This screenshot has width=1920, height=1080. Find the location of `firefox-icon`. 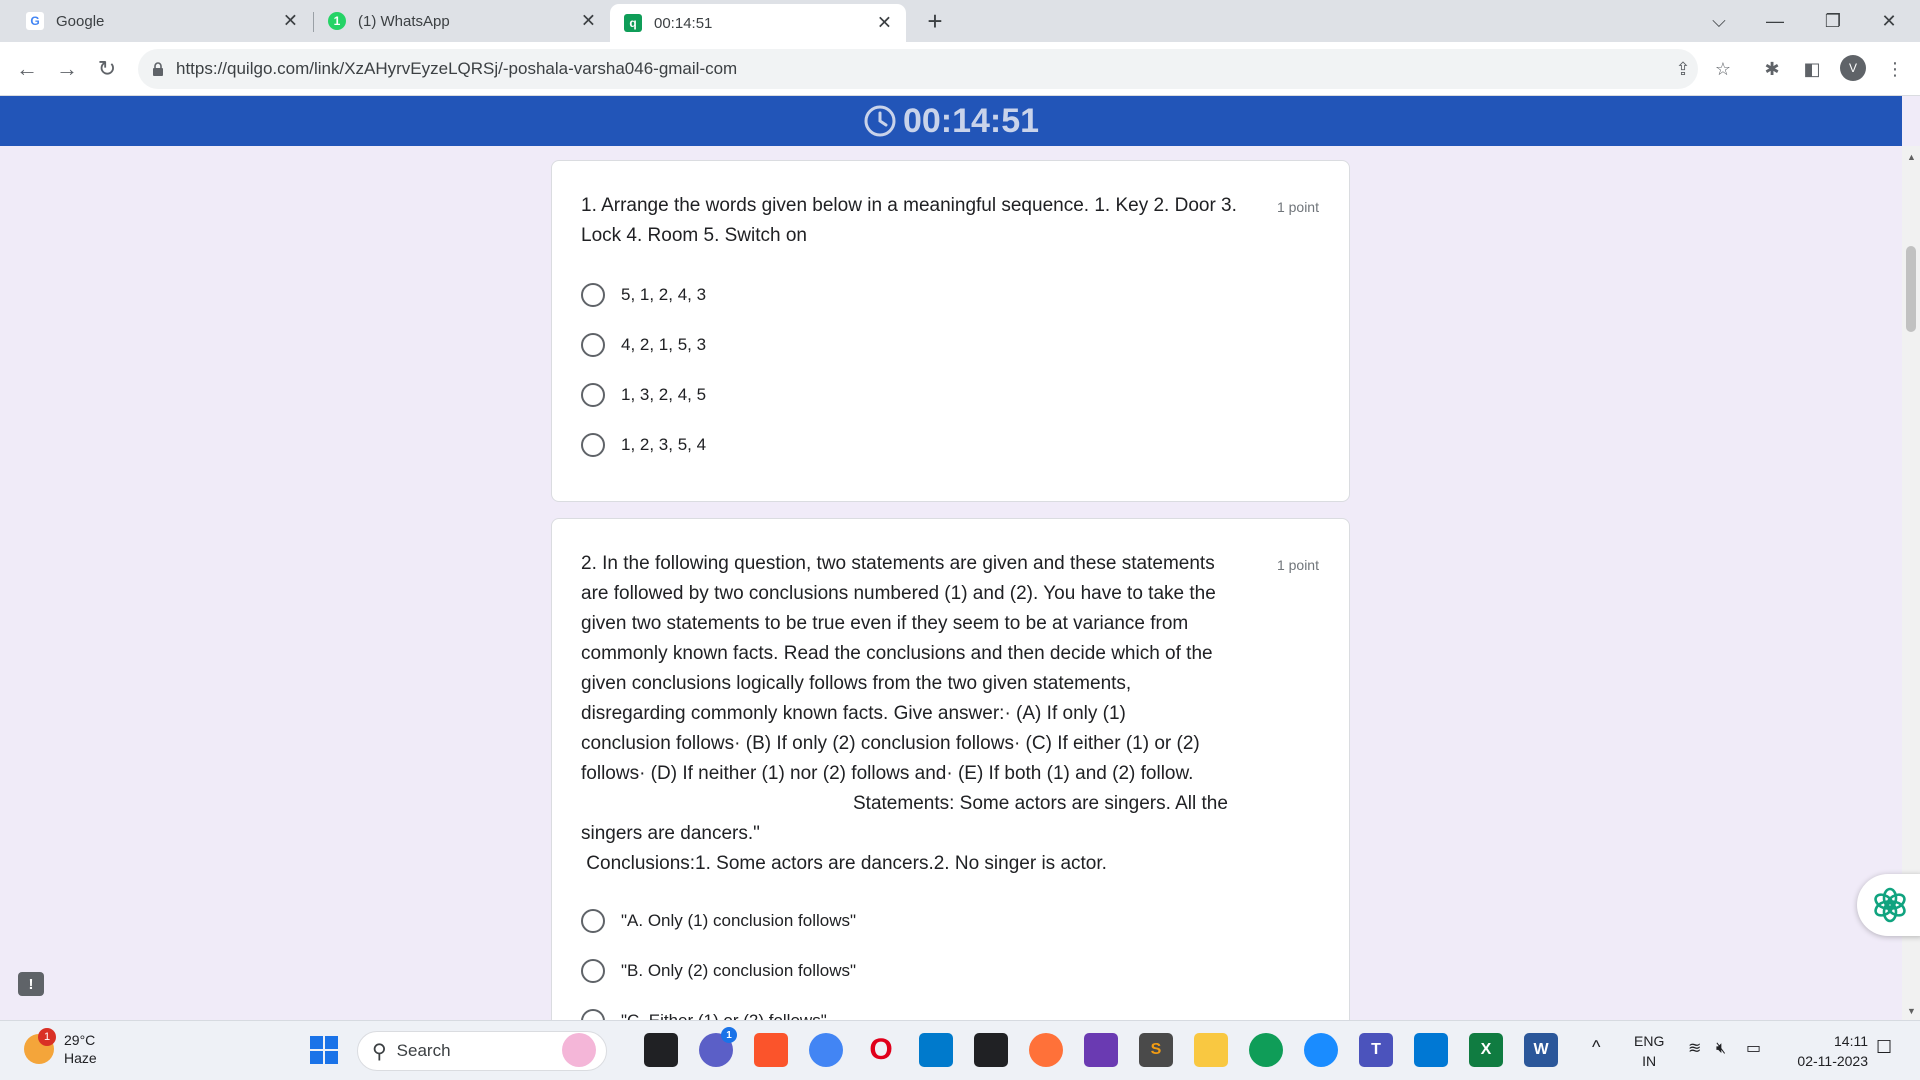

firefox-icon is located at coordinates (1046, 1050).